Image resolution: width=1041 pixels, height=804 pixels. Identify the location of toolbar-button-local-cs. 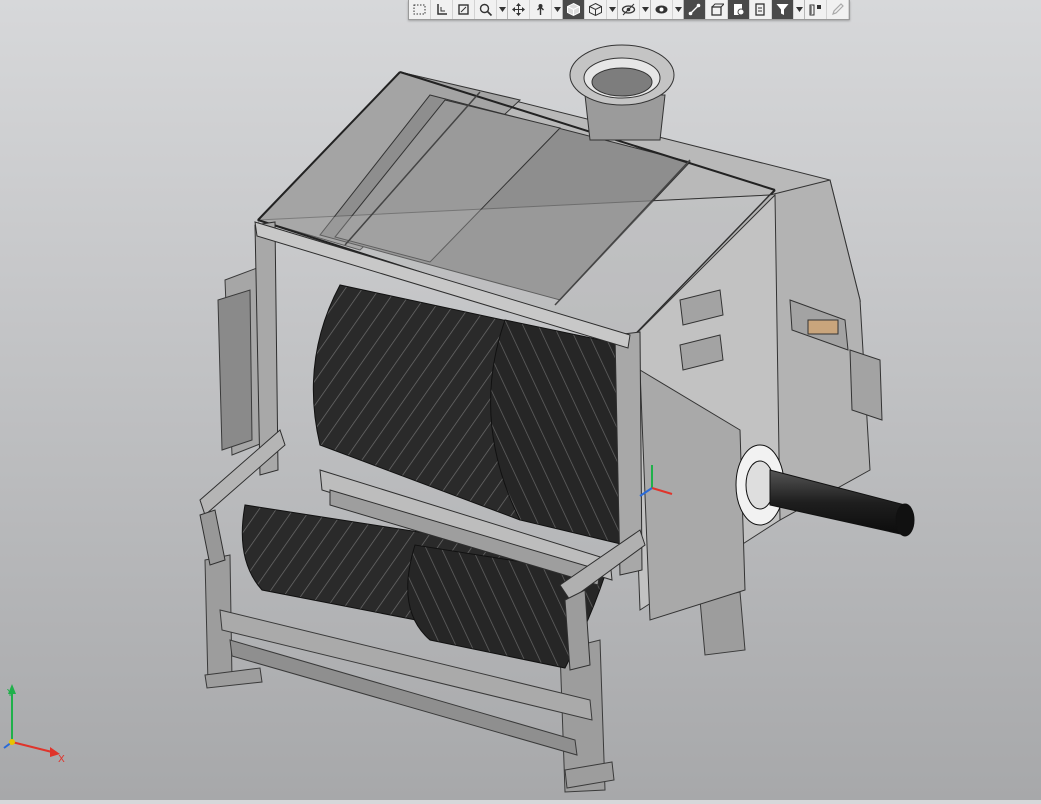
(442, 9).